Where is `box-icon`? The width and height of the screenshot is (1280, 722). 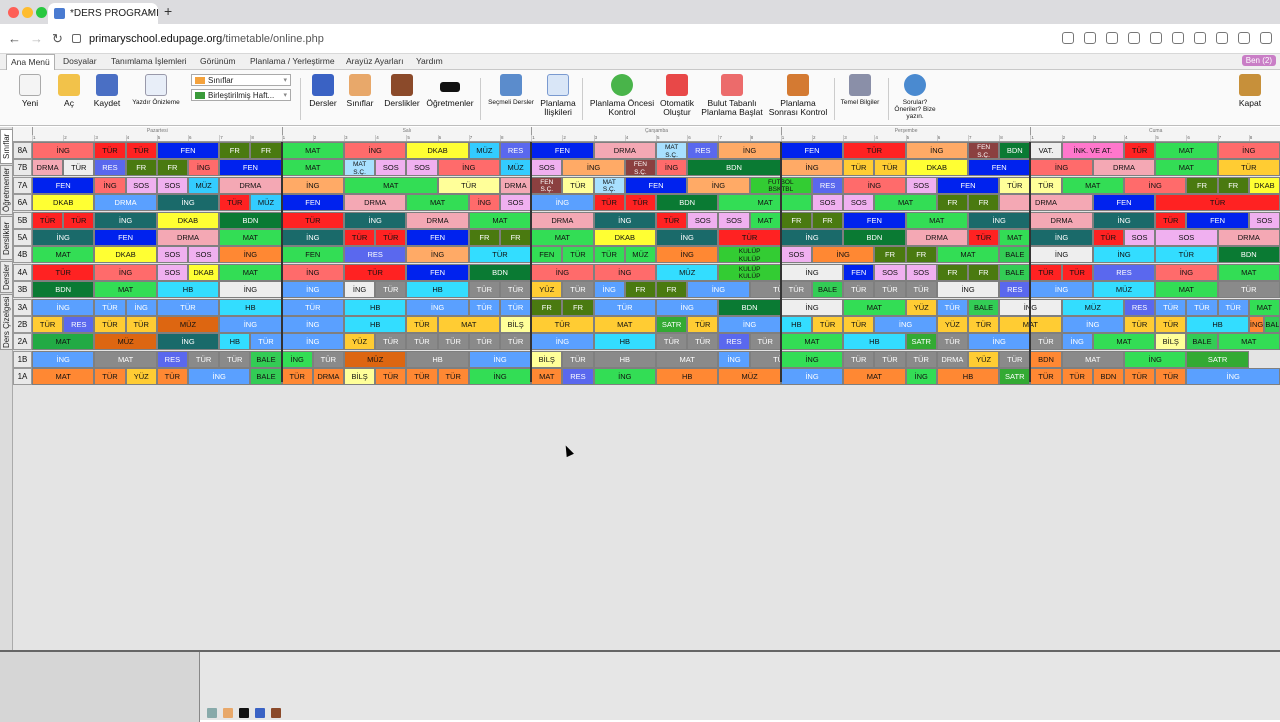 box-icon is located at coordinates (1244, 38).